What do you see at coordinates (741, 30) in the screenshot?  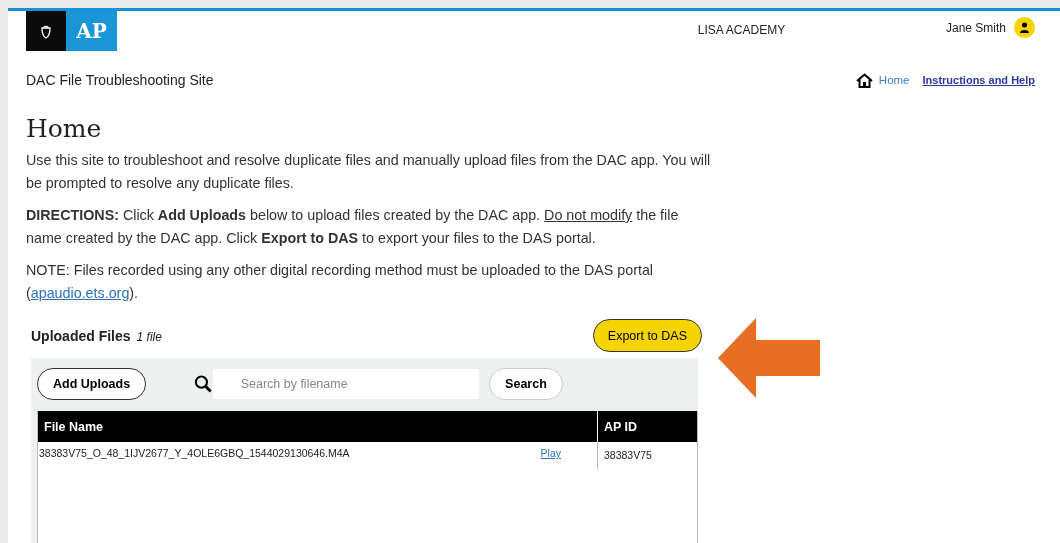 I see `school-name: LISA ACADEMY` at bounding box center [741, 30].